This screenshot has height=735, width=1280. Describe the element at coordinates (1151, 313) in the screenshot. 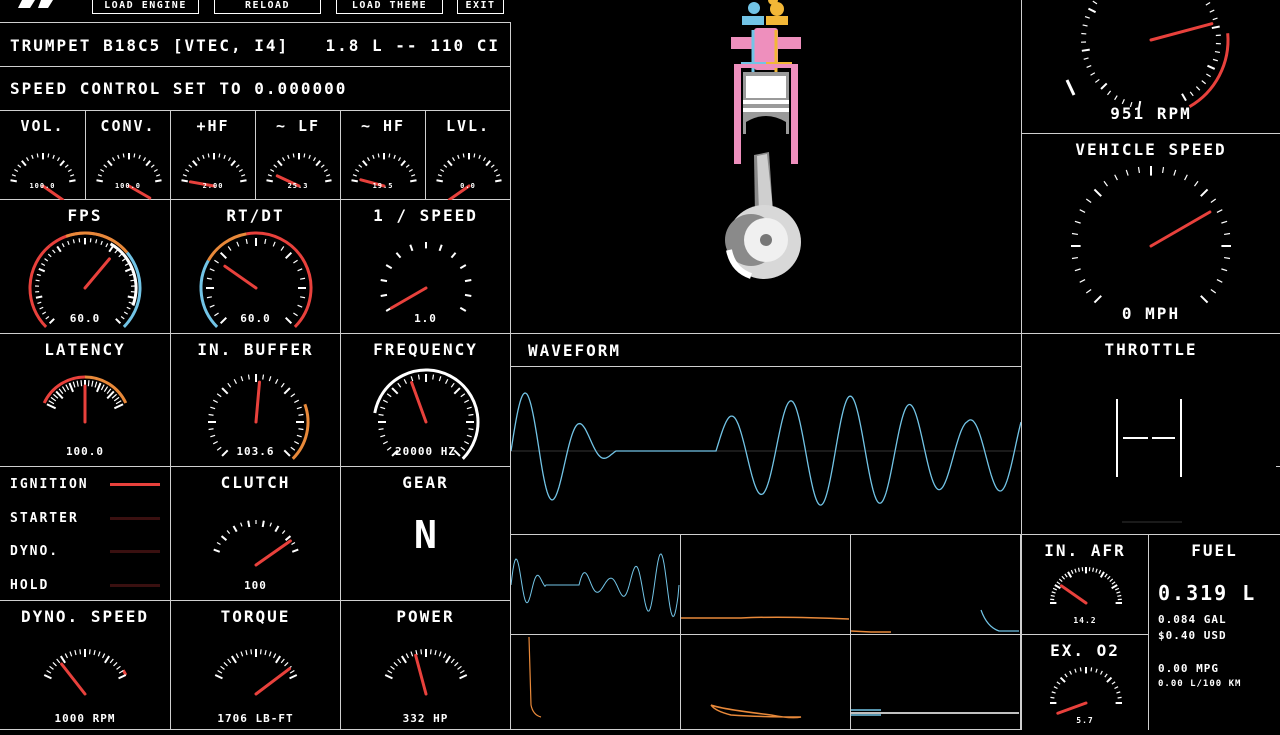

I see `vehicle-speed-value: 0 MPH` at that location.